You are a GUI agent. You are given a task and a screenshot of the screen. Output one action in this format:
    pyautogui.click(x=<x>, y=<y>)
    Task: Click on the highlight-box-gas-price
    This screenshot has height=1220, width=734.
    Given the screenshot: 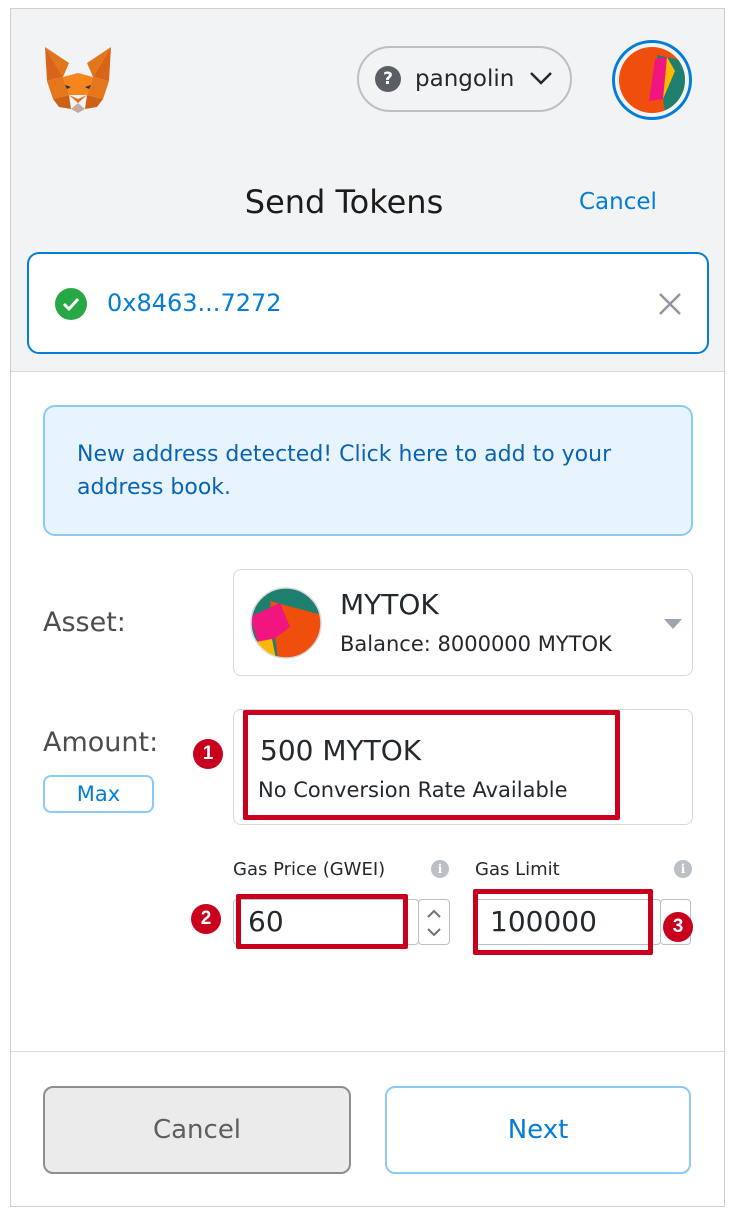 What is the action you would take?
    pyautogui.click(x=322, y=921)
    